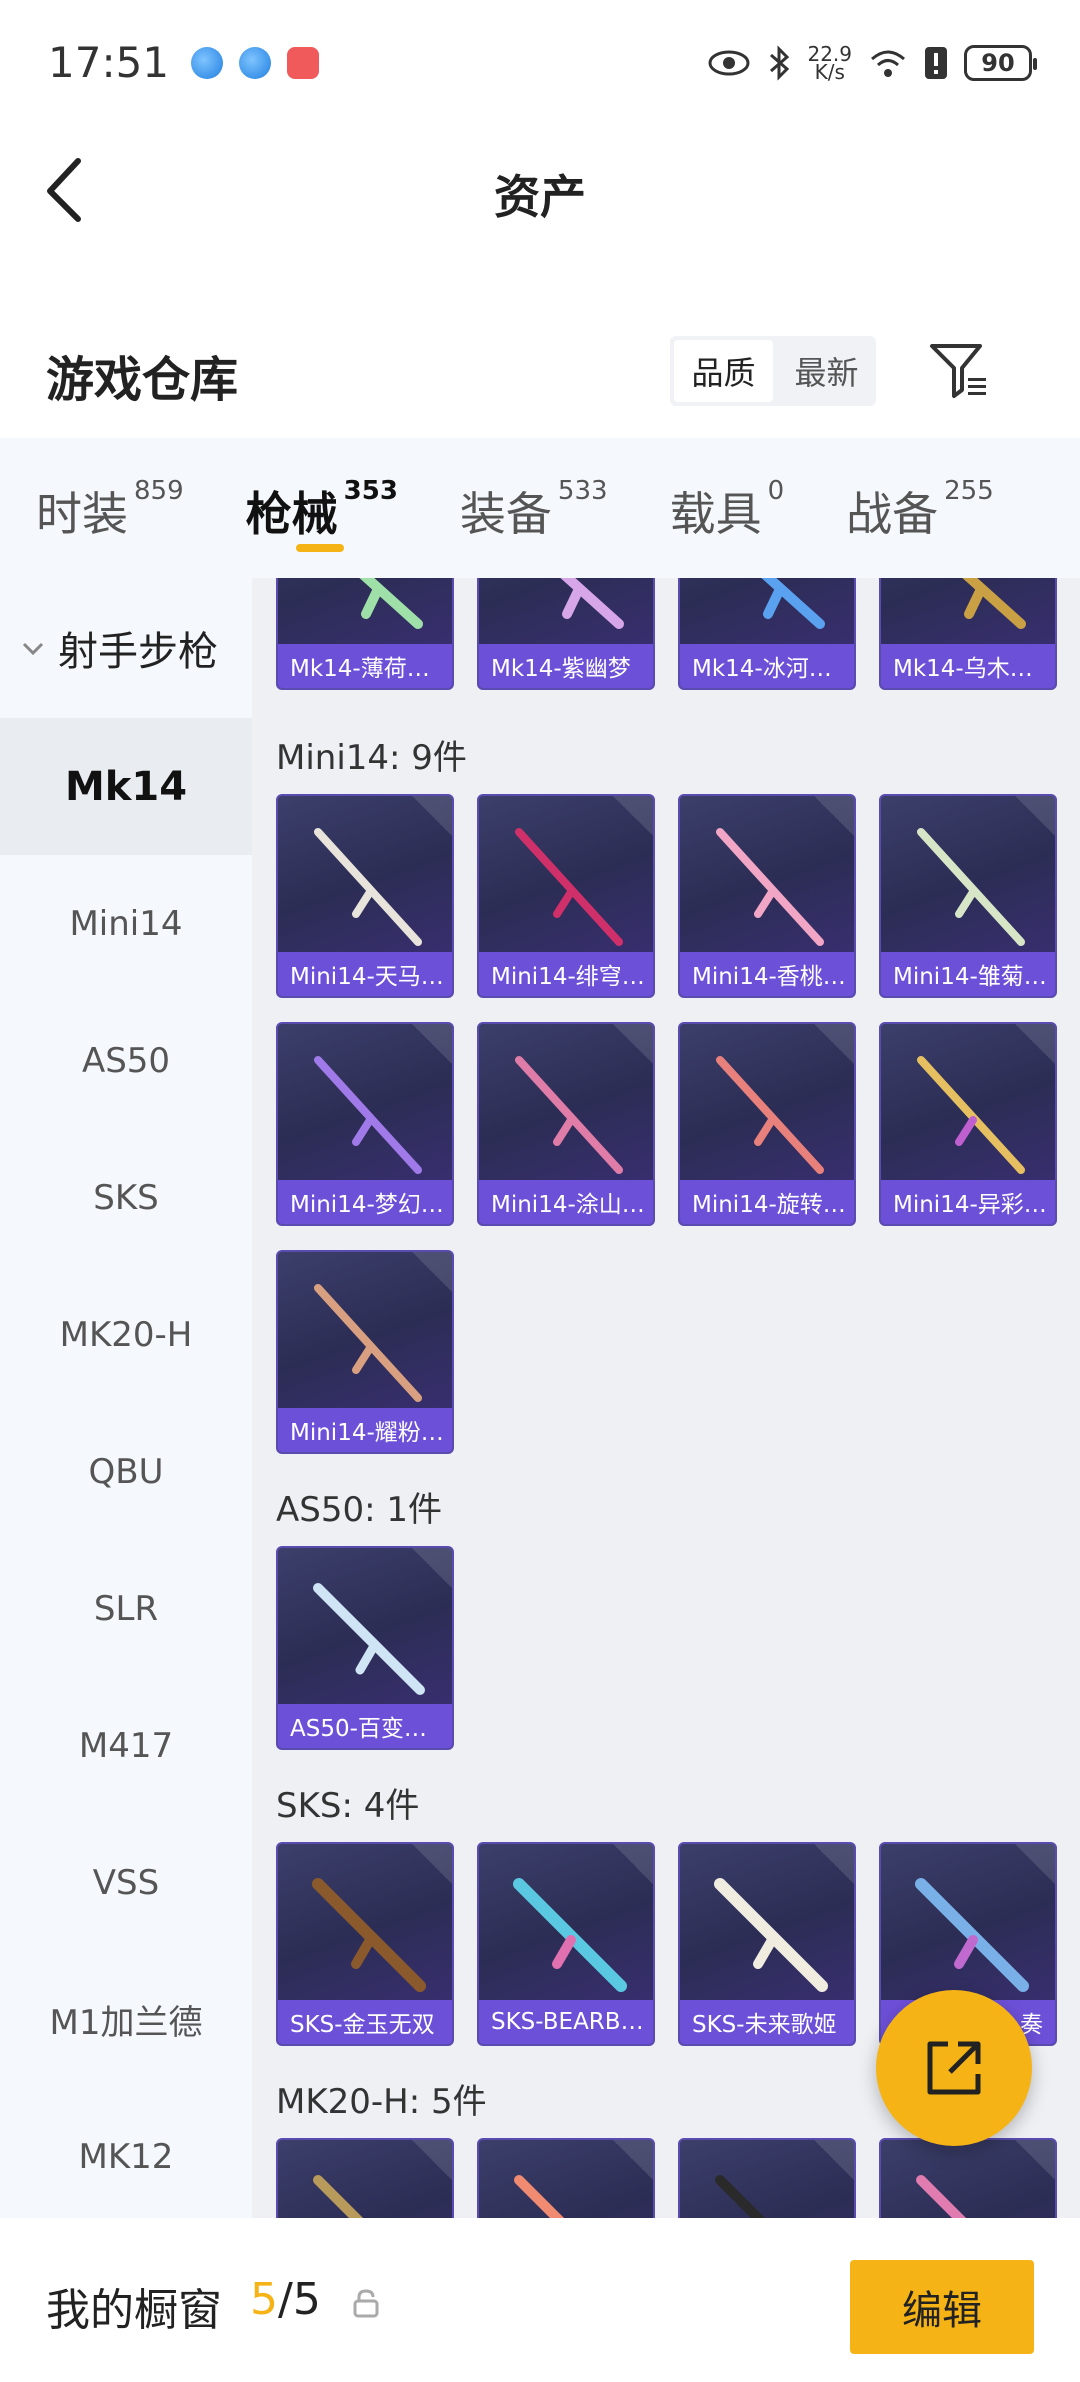 Image resolution: width=1080 pixels, height=2382 pixels. I want to click on sidebar-item-m417: M417, so click(126, 1745).